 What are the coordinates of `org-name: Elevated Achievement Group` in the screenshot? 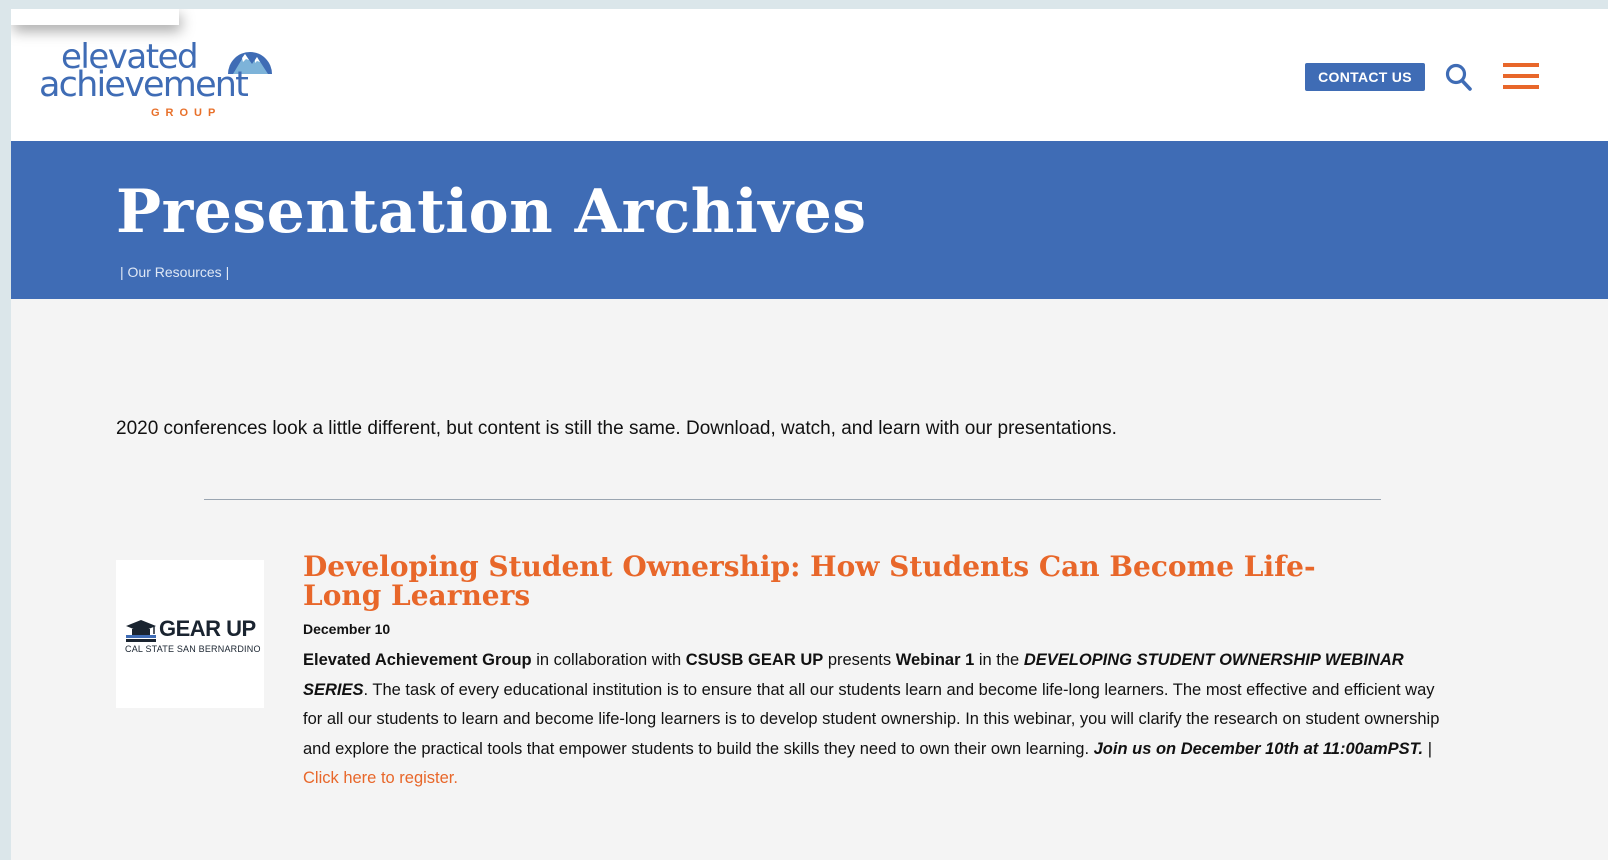 It's located at (417, 660).